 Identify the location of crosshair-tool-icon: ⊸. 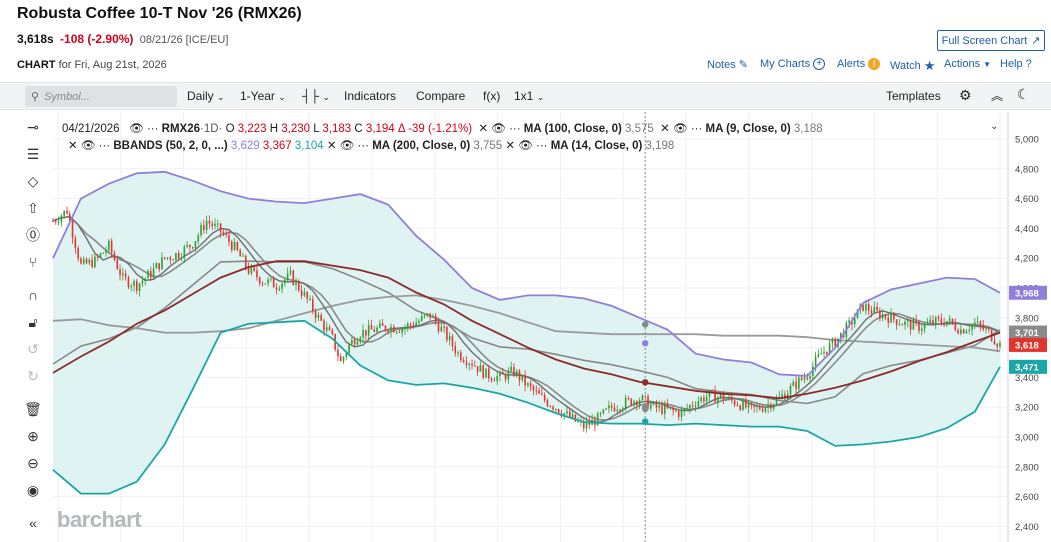
(33, 127).